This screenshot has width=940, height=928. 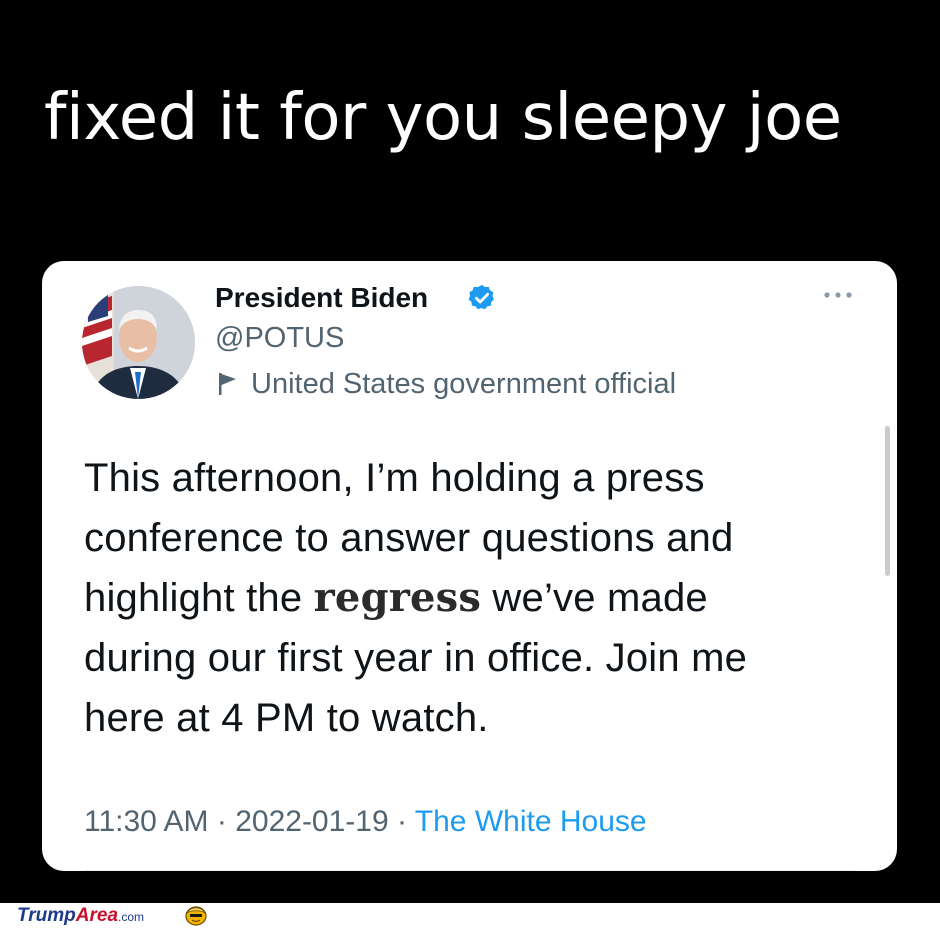 What do you see at coordinates (286, 718) in the screenshot?
I see `tweet-text-line: here at 4 PM to watch.` at bounding box center [286, 718].